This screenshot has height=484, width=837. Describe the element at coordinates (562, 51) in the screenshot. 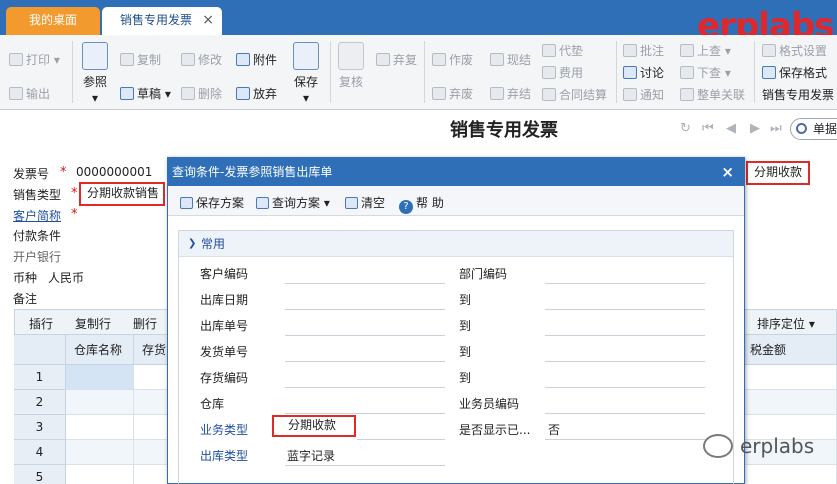

I see `agent-pay-button: 代垫` at that location.